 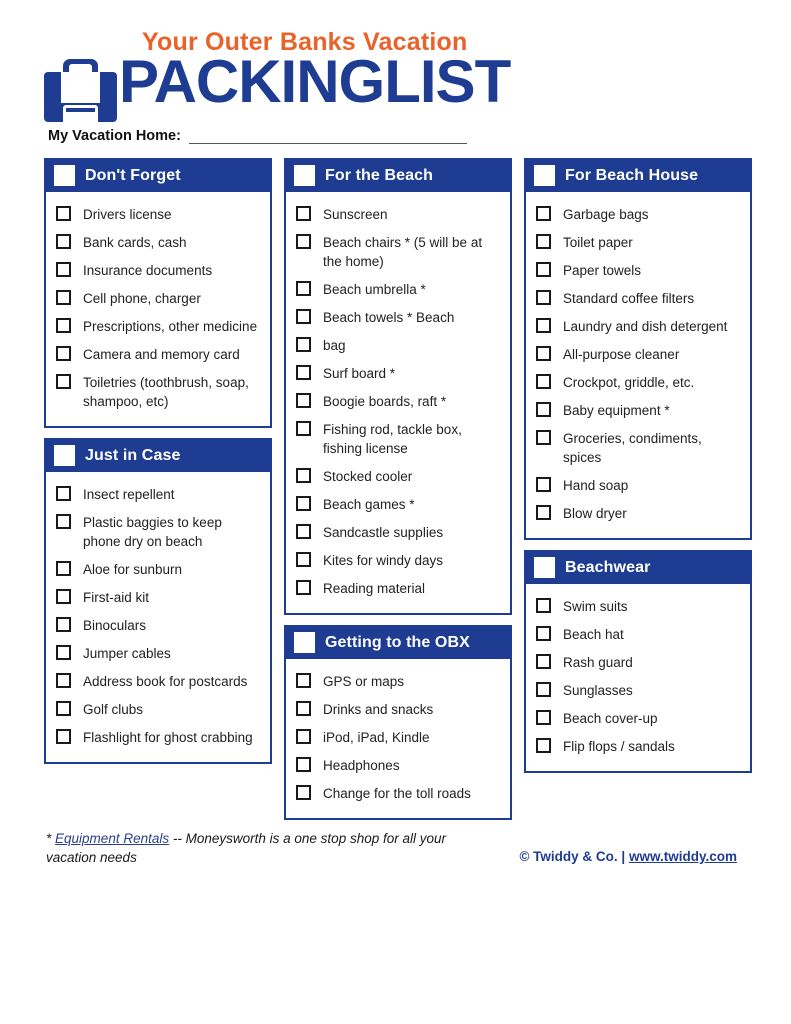 What do you see at coordinates (327, 136) in the screenshot?
I see `vacation-home-input` at bounding box center [327, 136].